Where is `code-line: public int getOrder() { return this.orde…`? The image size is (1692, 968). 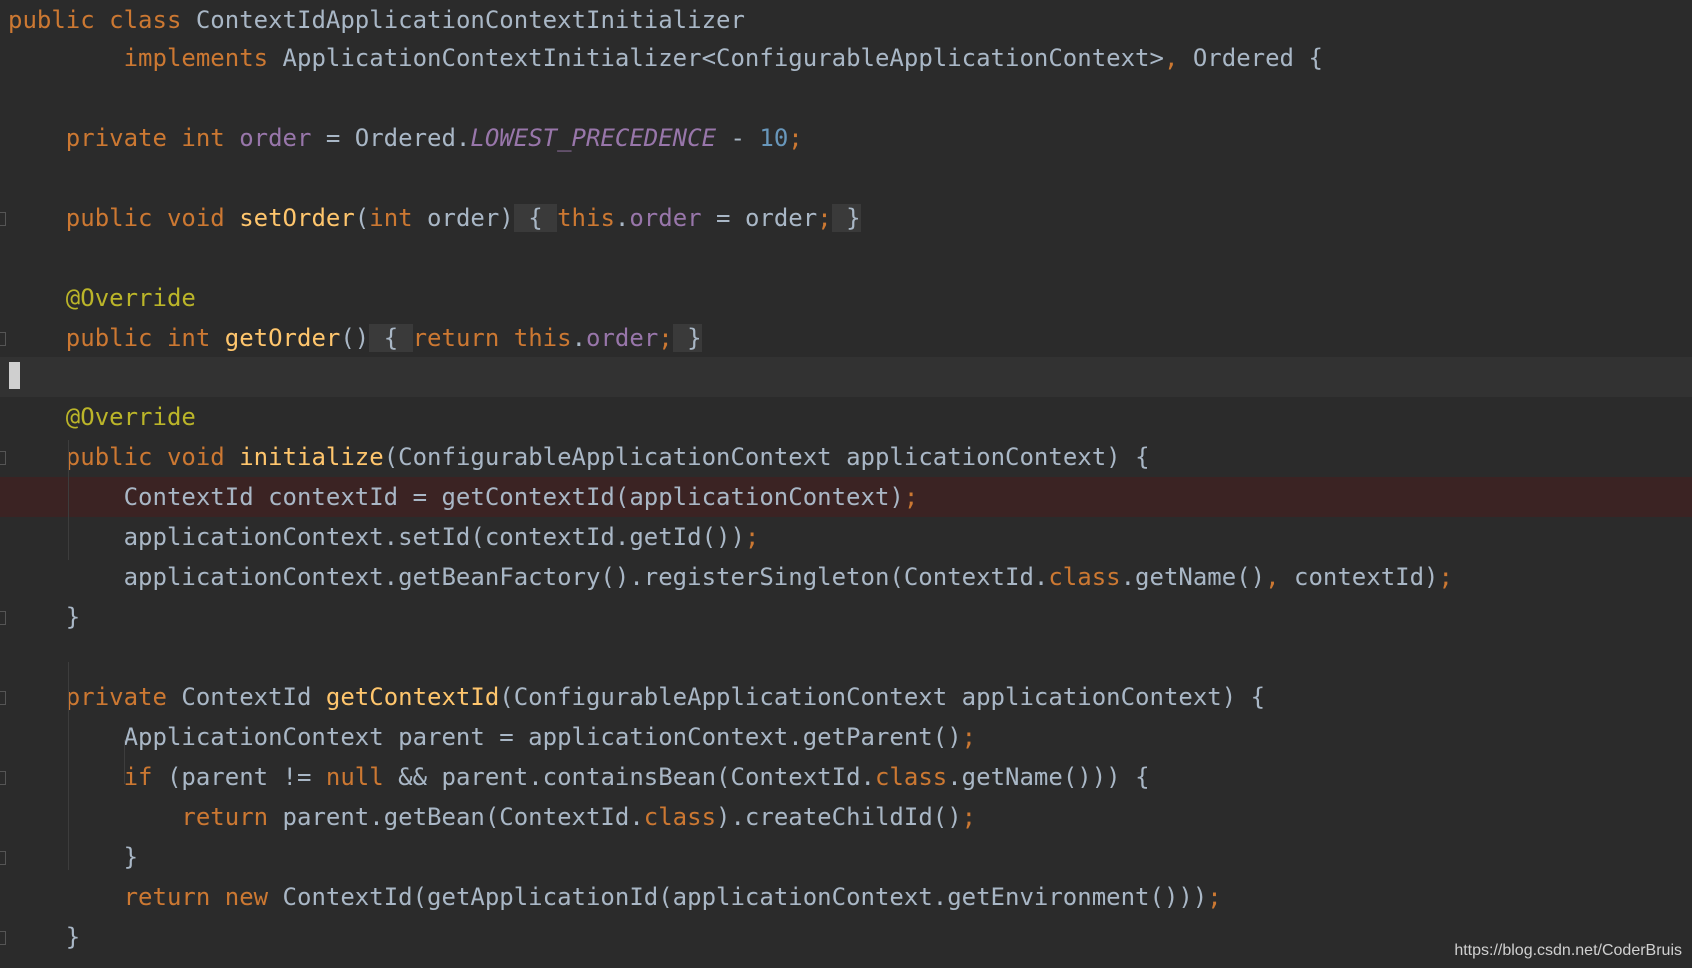
code-line: public int getOrder() { return this.orde… is located at coordinates (846, 338).